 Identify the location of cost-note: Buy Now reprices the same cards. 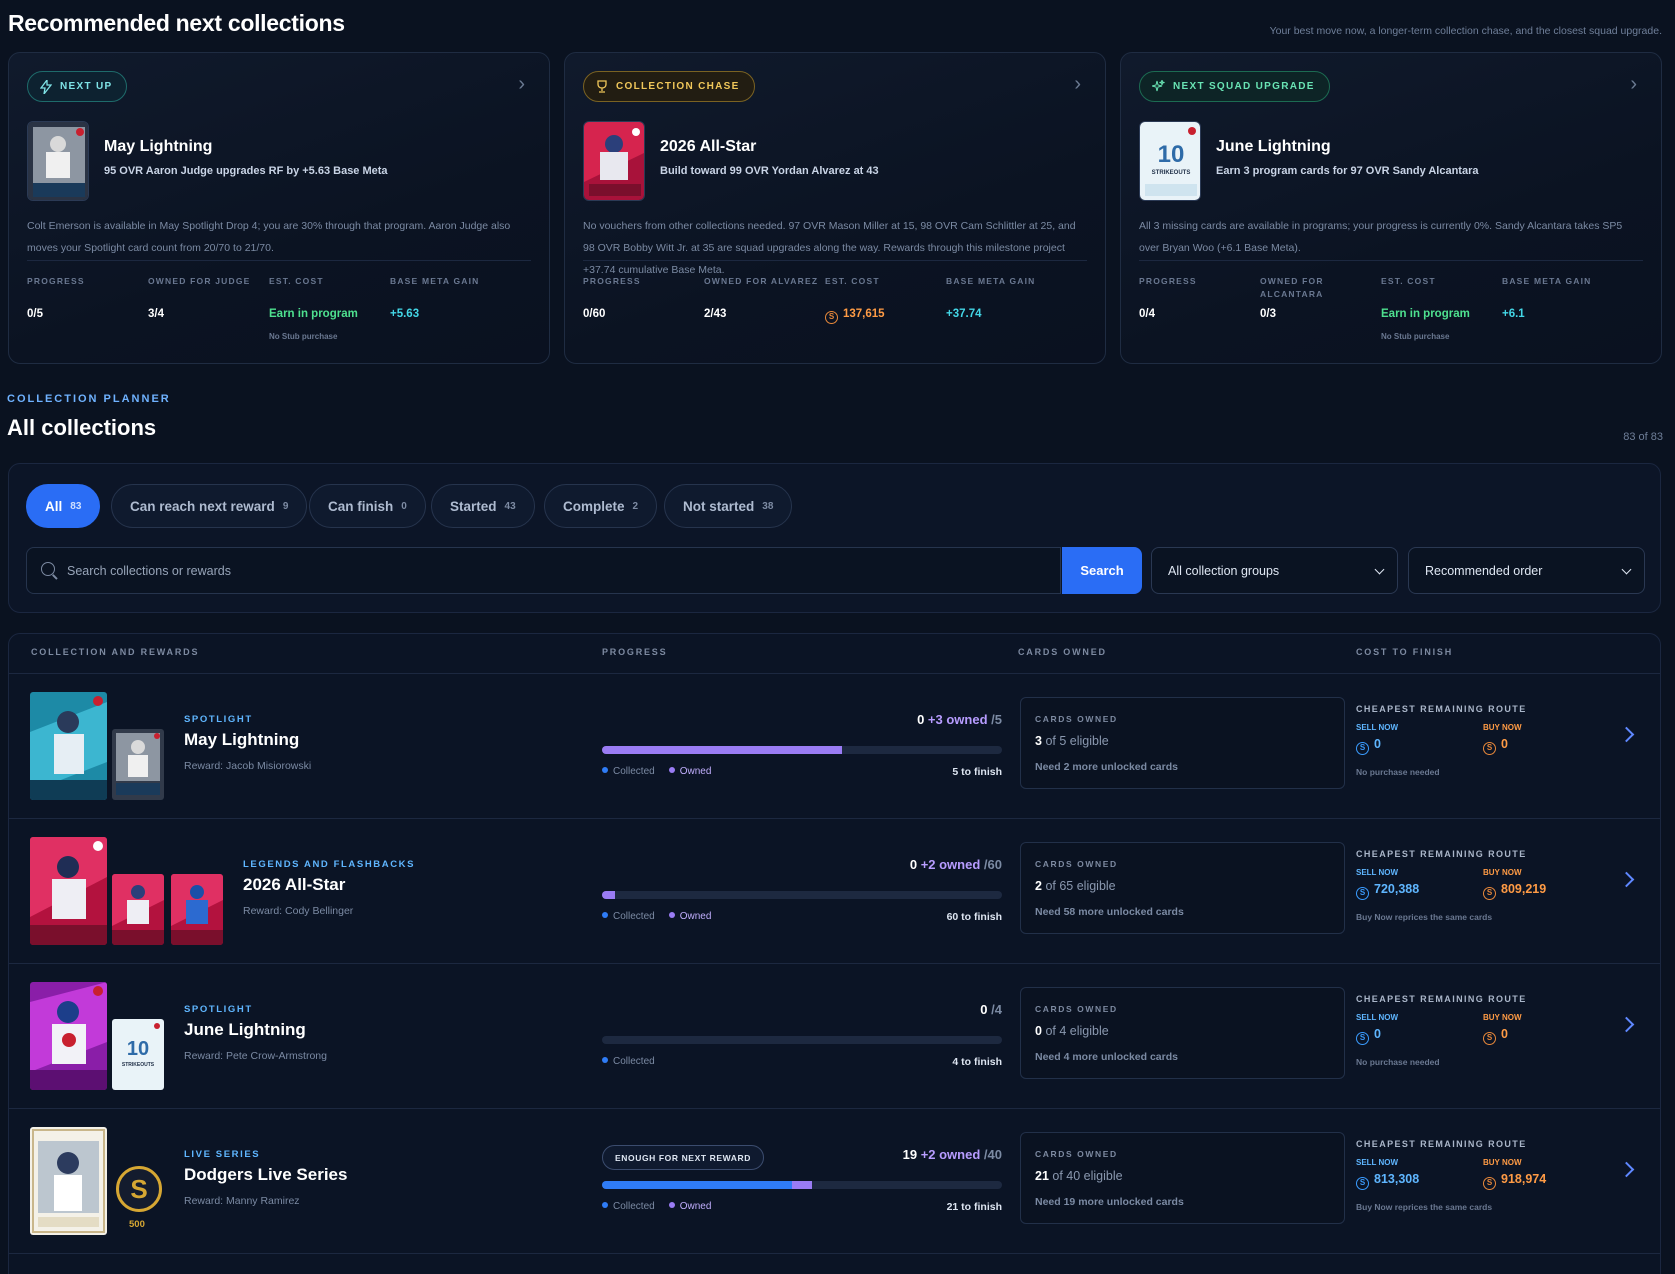
(1424, 1207).